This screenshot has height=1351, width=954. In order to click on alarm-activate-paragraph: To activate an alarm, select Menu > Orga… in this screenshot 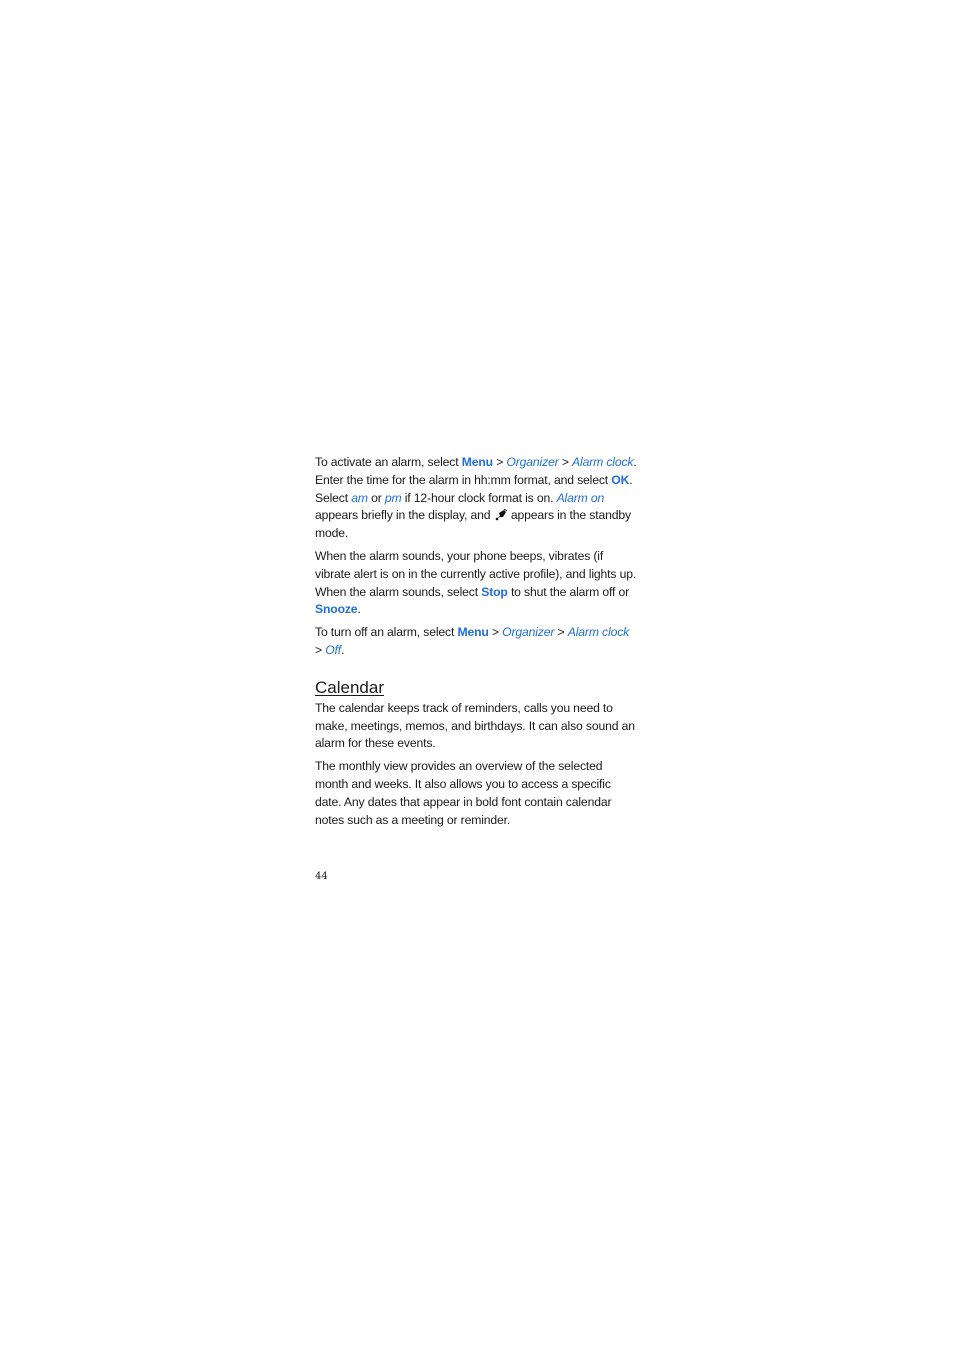, I will do `click(476, 498)`.